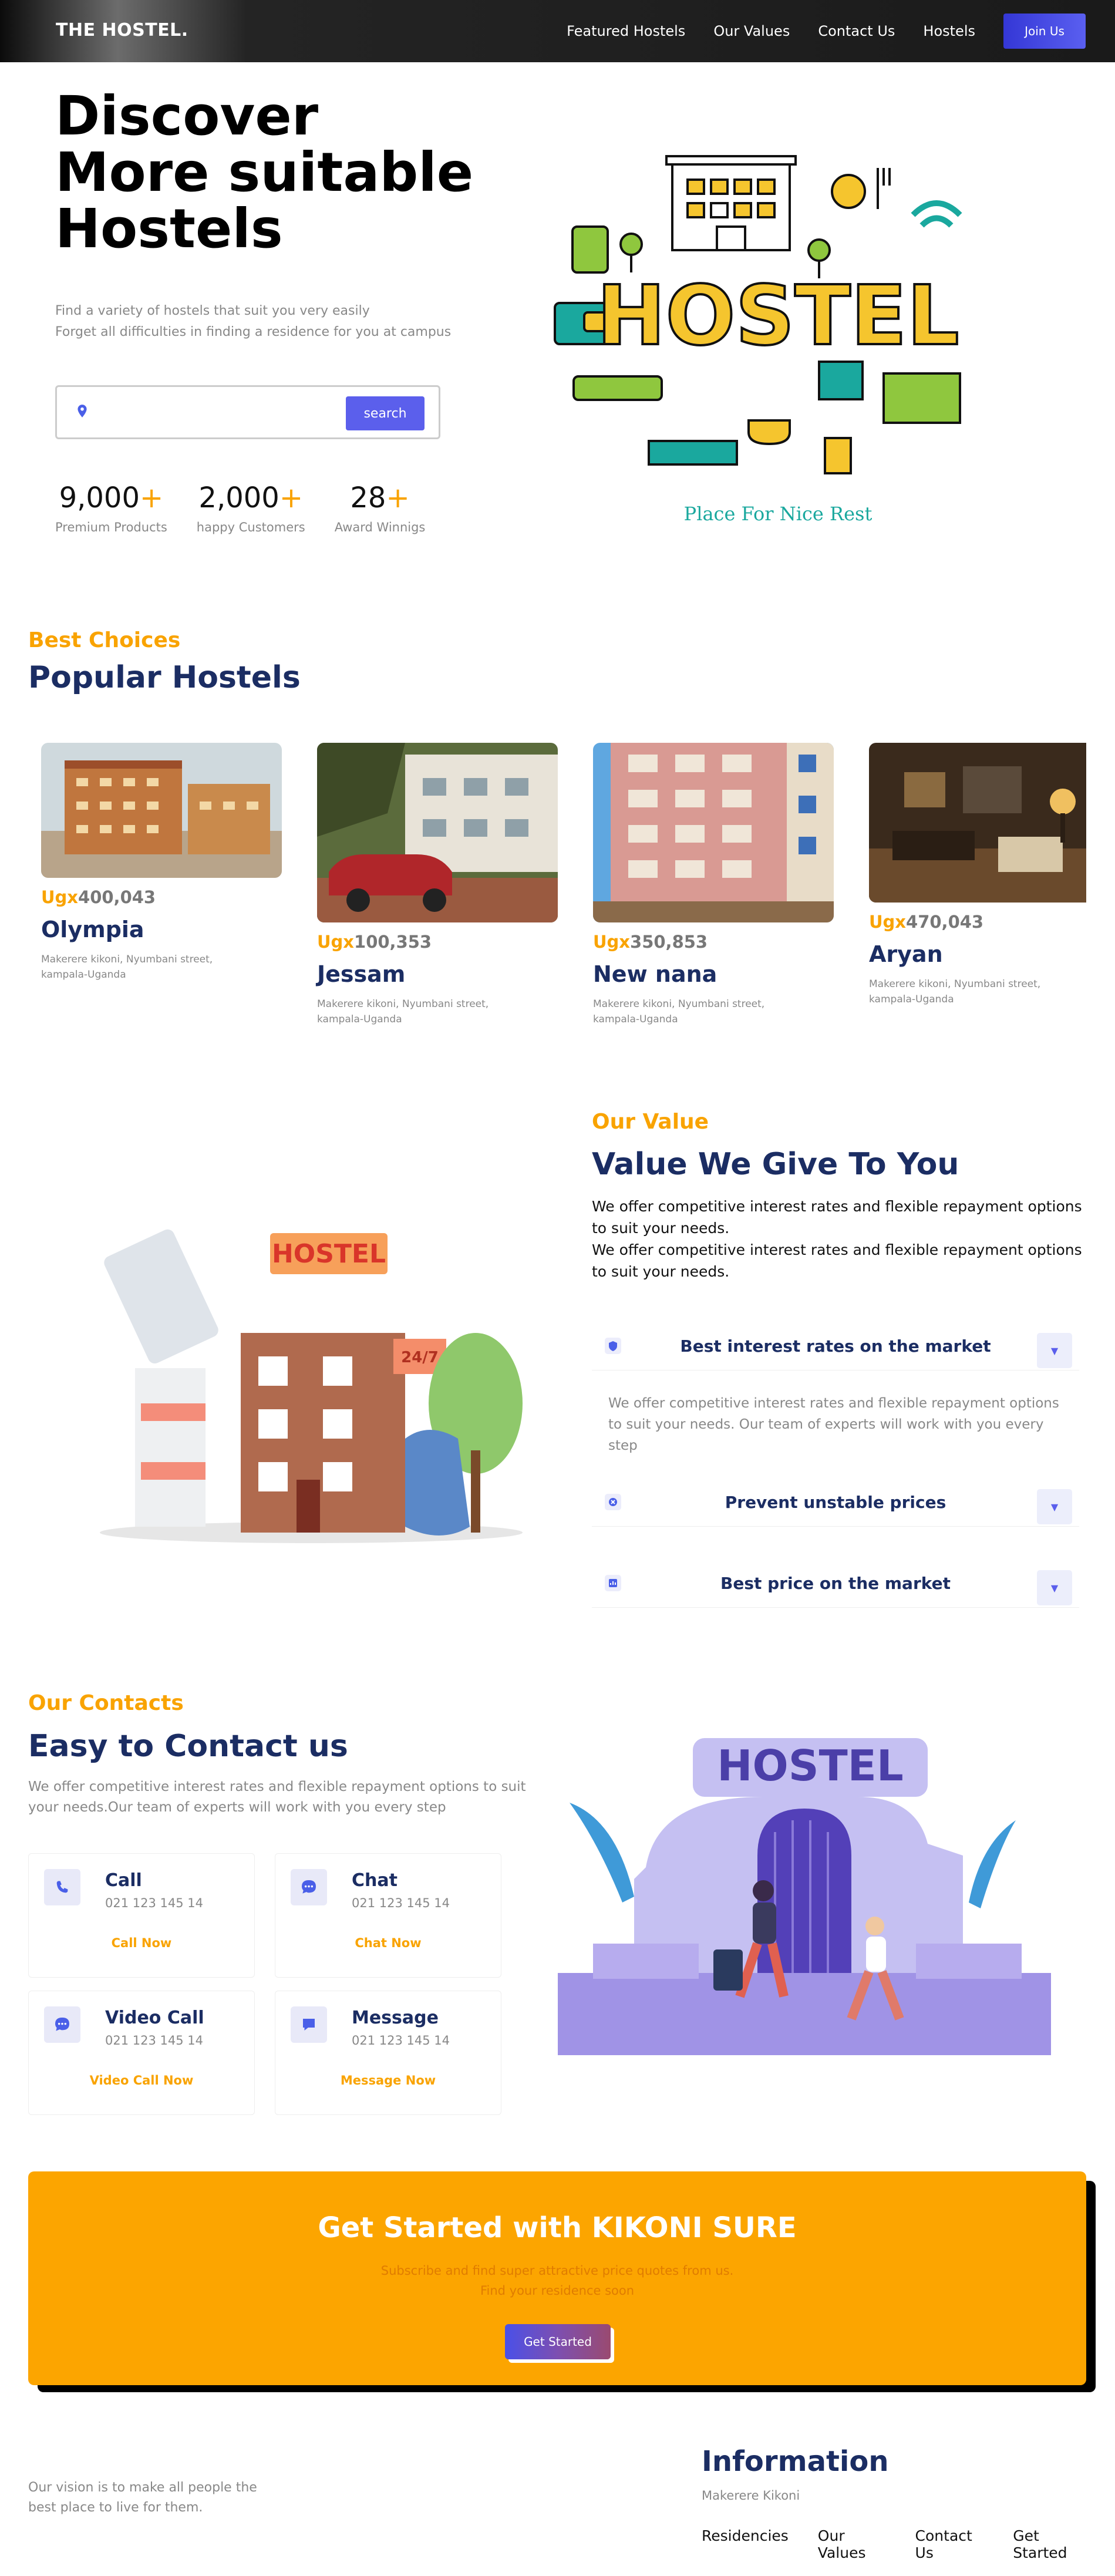  I want to click on nav-link-our-values: Our Values, so click(751, 31).